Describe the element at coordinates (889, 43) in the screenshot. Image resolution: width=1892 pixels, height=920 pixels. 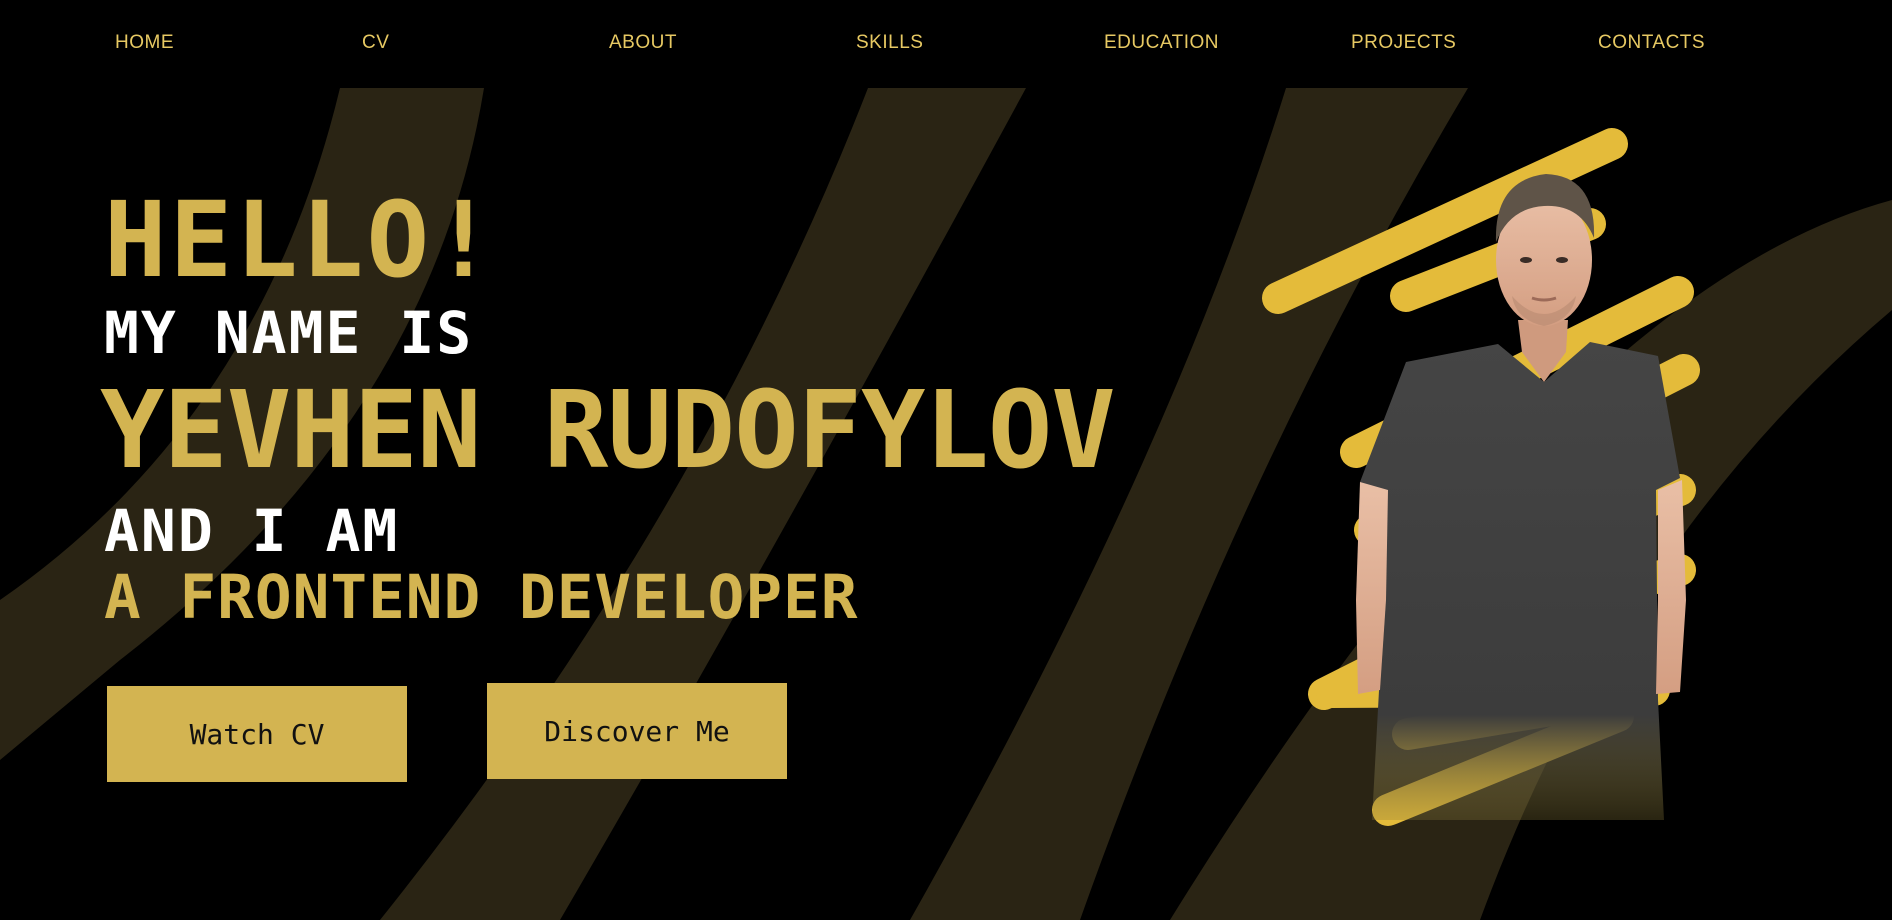
I see `nav-skills: SKILLS` at that location.